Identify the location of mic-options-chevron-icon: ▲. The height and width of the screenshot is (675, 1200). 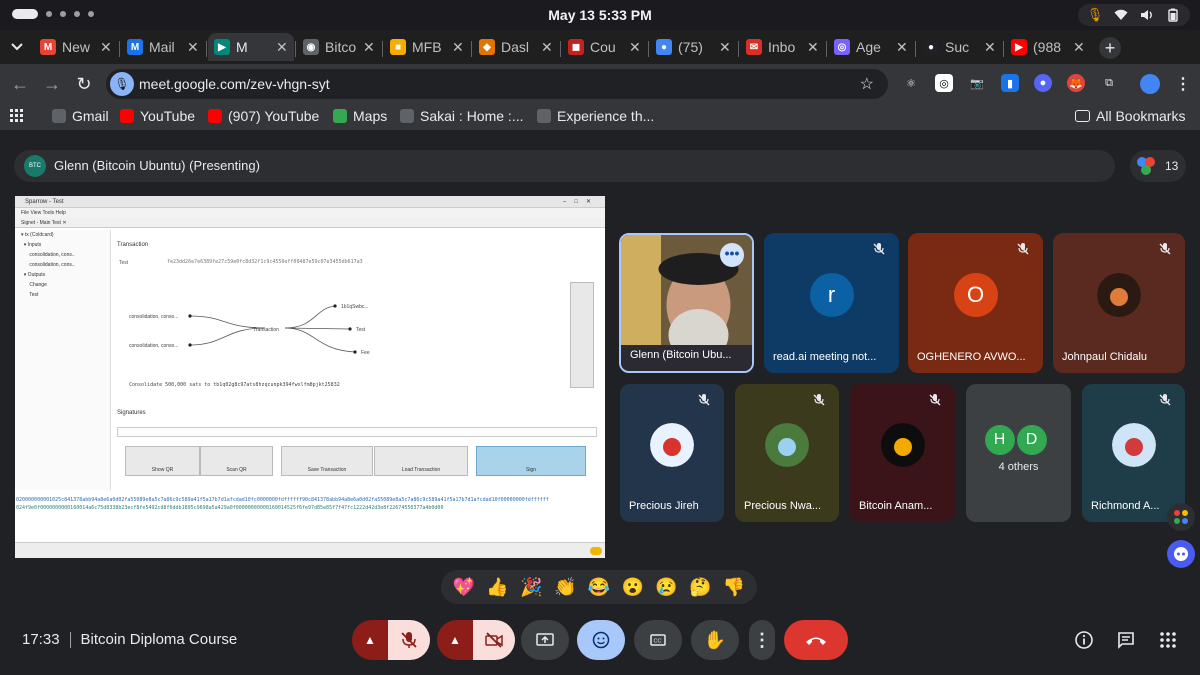
(370, 640).